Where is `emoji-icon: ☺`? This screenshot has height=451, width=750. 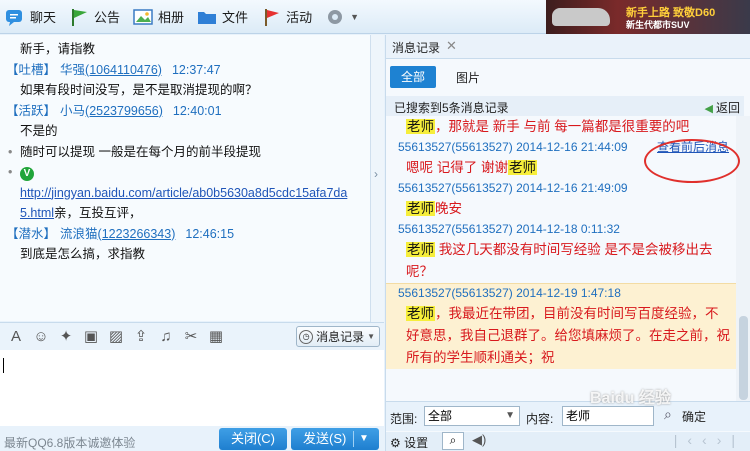 emoji-icon: ☺ is located at coordinates (41, 337).